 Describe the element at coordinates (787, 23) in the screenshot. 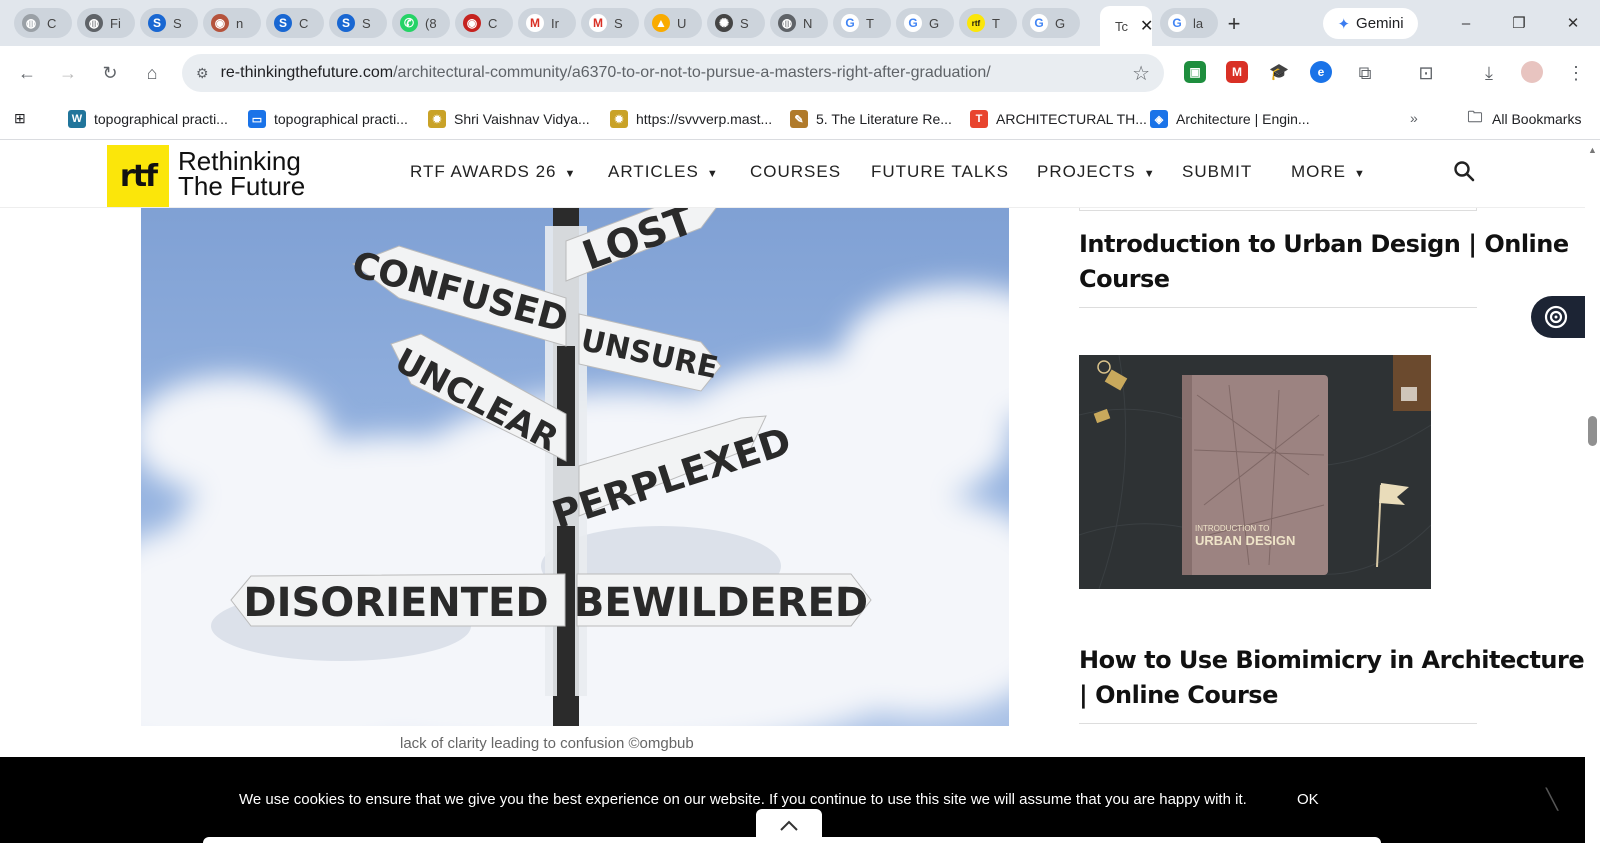

I see `globe-icon: ◍` at that location.